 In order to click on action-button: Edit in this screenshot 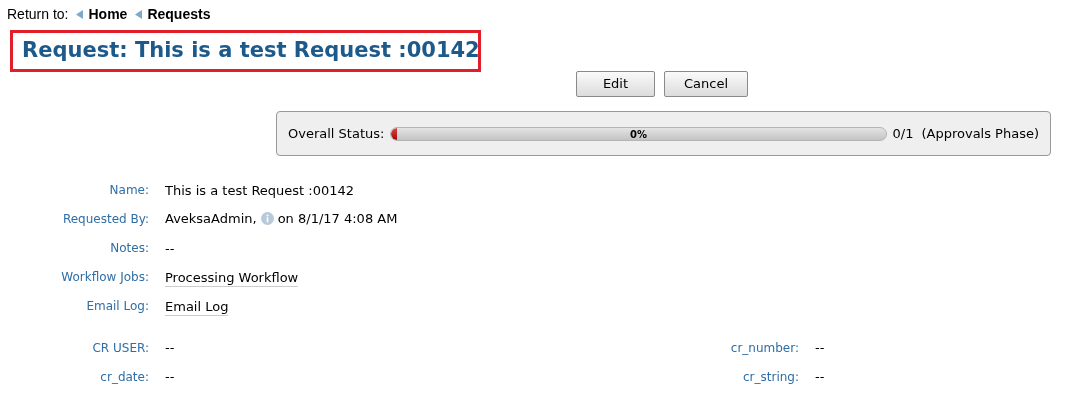, I will do `click(615, 84)`.